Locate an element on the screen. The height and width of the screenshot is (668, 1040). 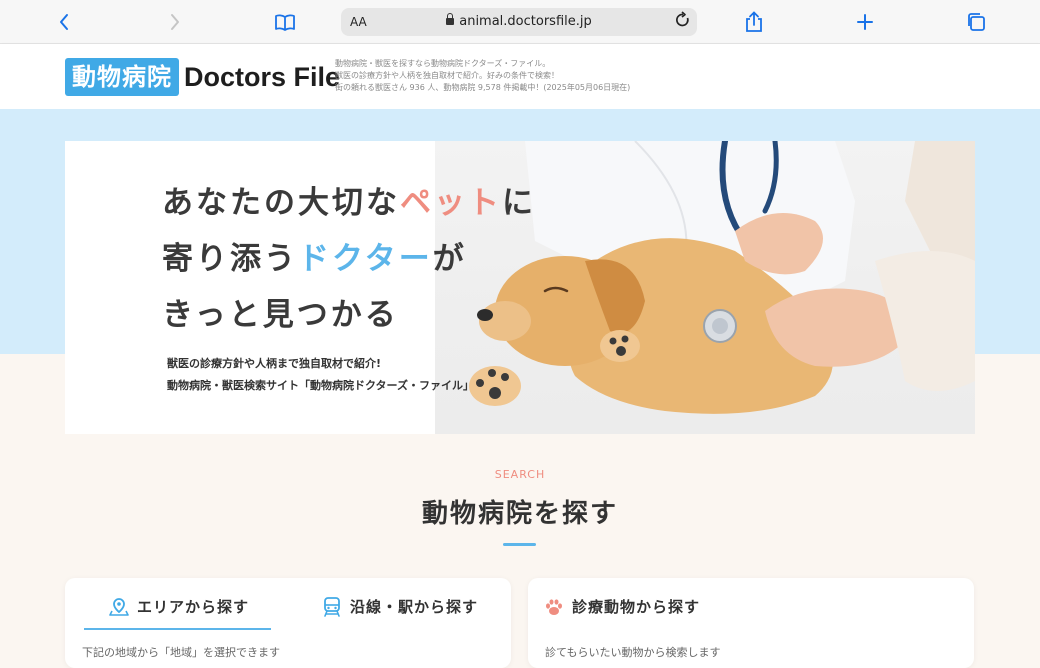
tab-label: 診療動物から探す is located at coordinates (636, 607).